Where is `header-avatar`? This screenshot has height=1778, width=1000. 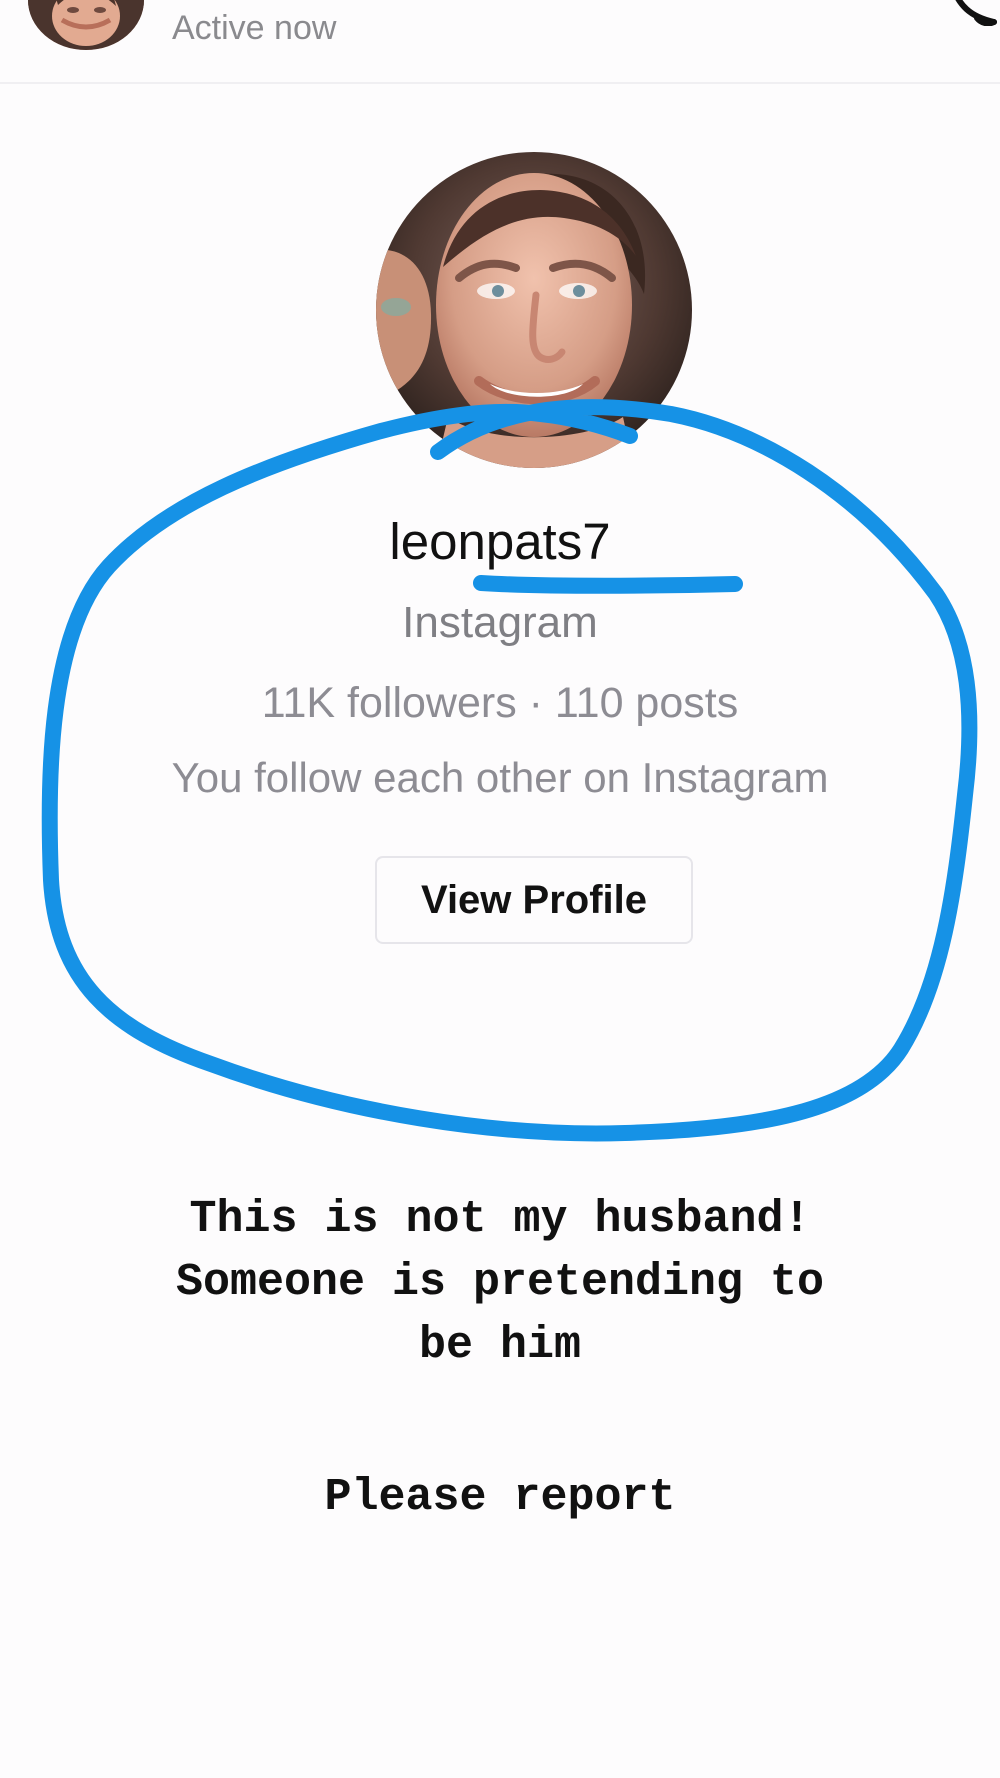
header-avatar is located at coordinates (86, 25).